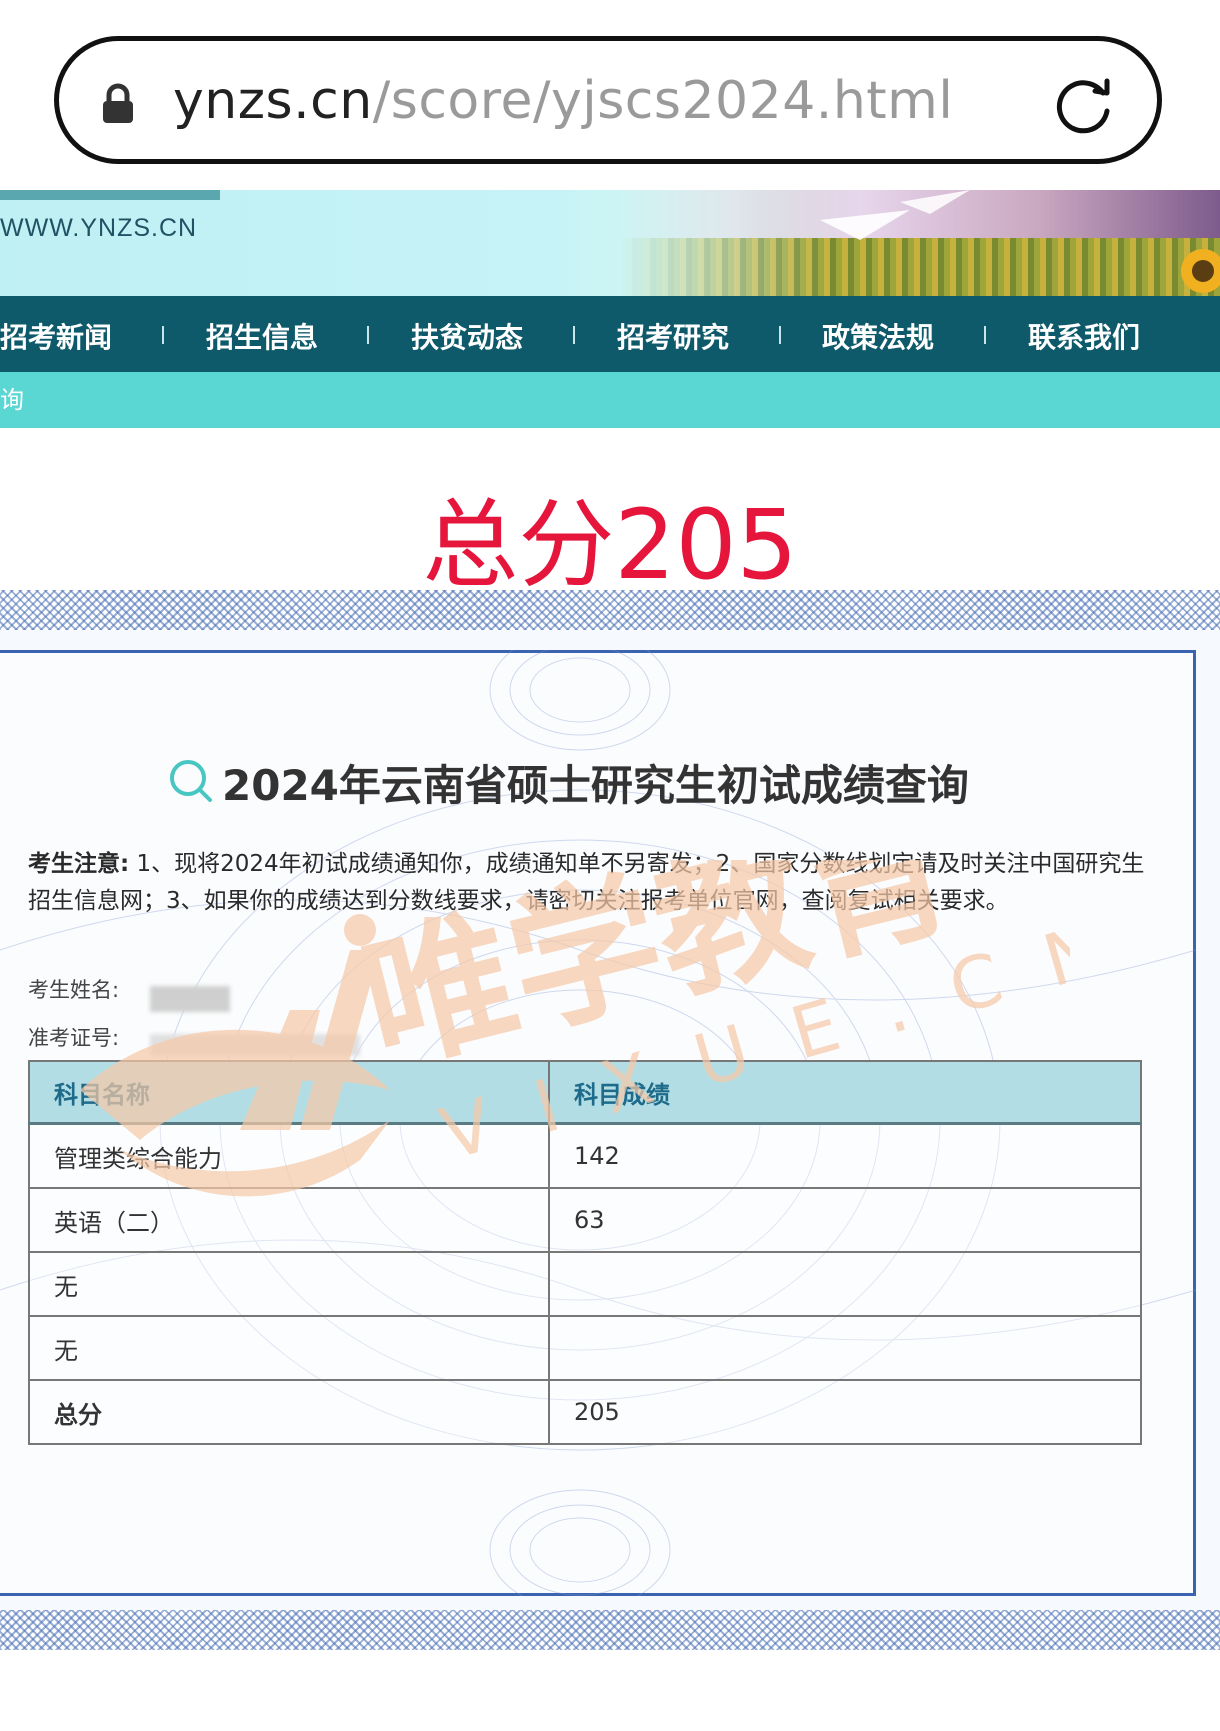 The height and width of the screenshot is (1731, 1220). I want to click on nav-item-poverty: 扶贫动态, so click(467, 336).